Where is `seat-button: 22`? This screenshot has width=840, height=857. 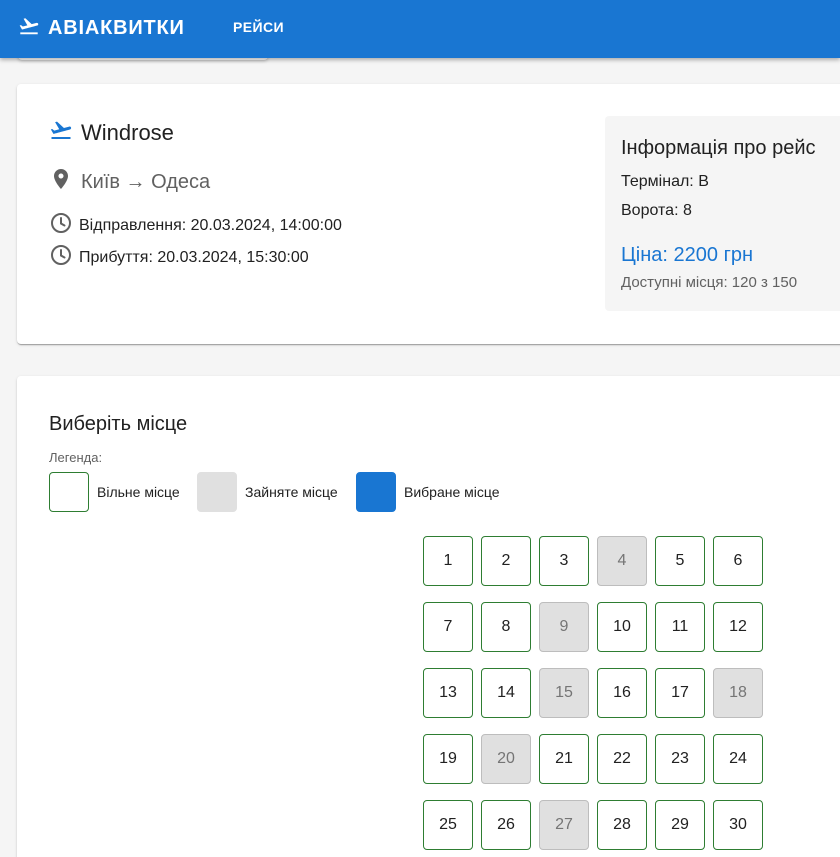 seat-button: 22 is located at coordinates (622, 759).